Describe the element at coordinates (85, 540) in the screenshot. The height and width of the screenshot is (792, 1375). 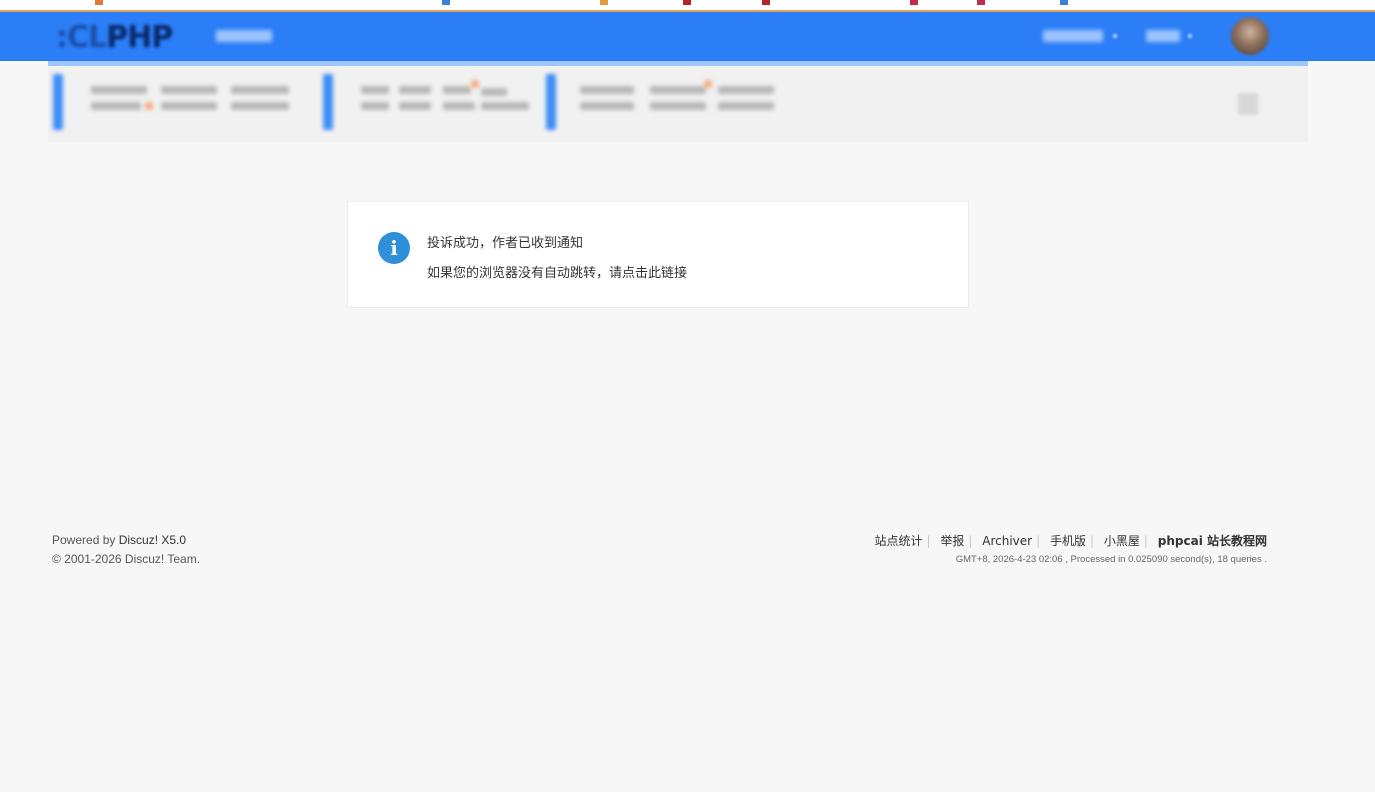
I see `powered-by-label: Powered by` at that location.